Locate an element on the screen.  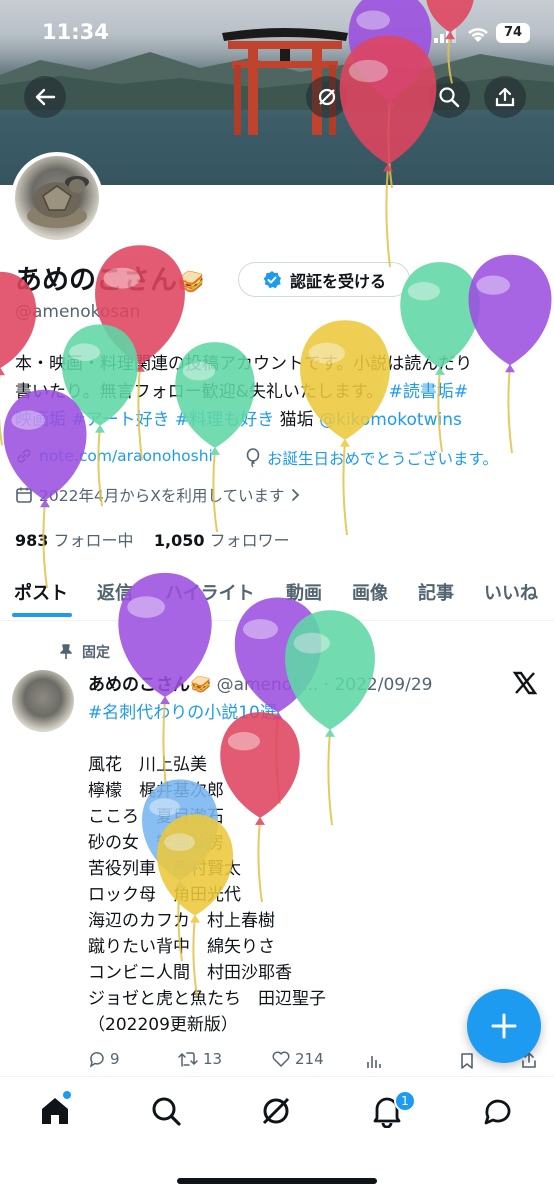
notifications-badge: 1 is located at coordinates (405, 1101).